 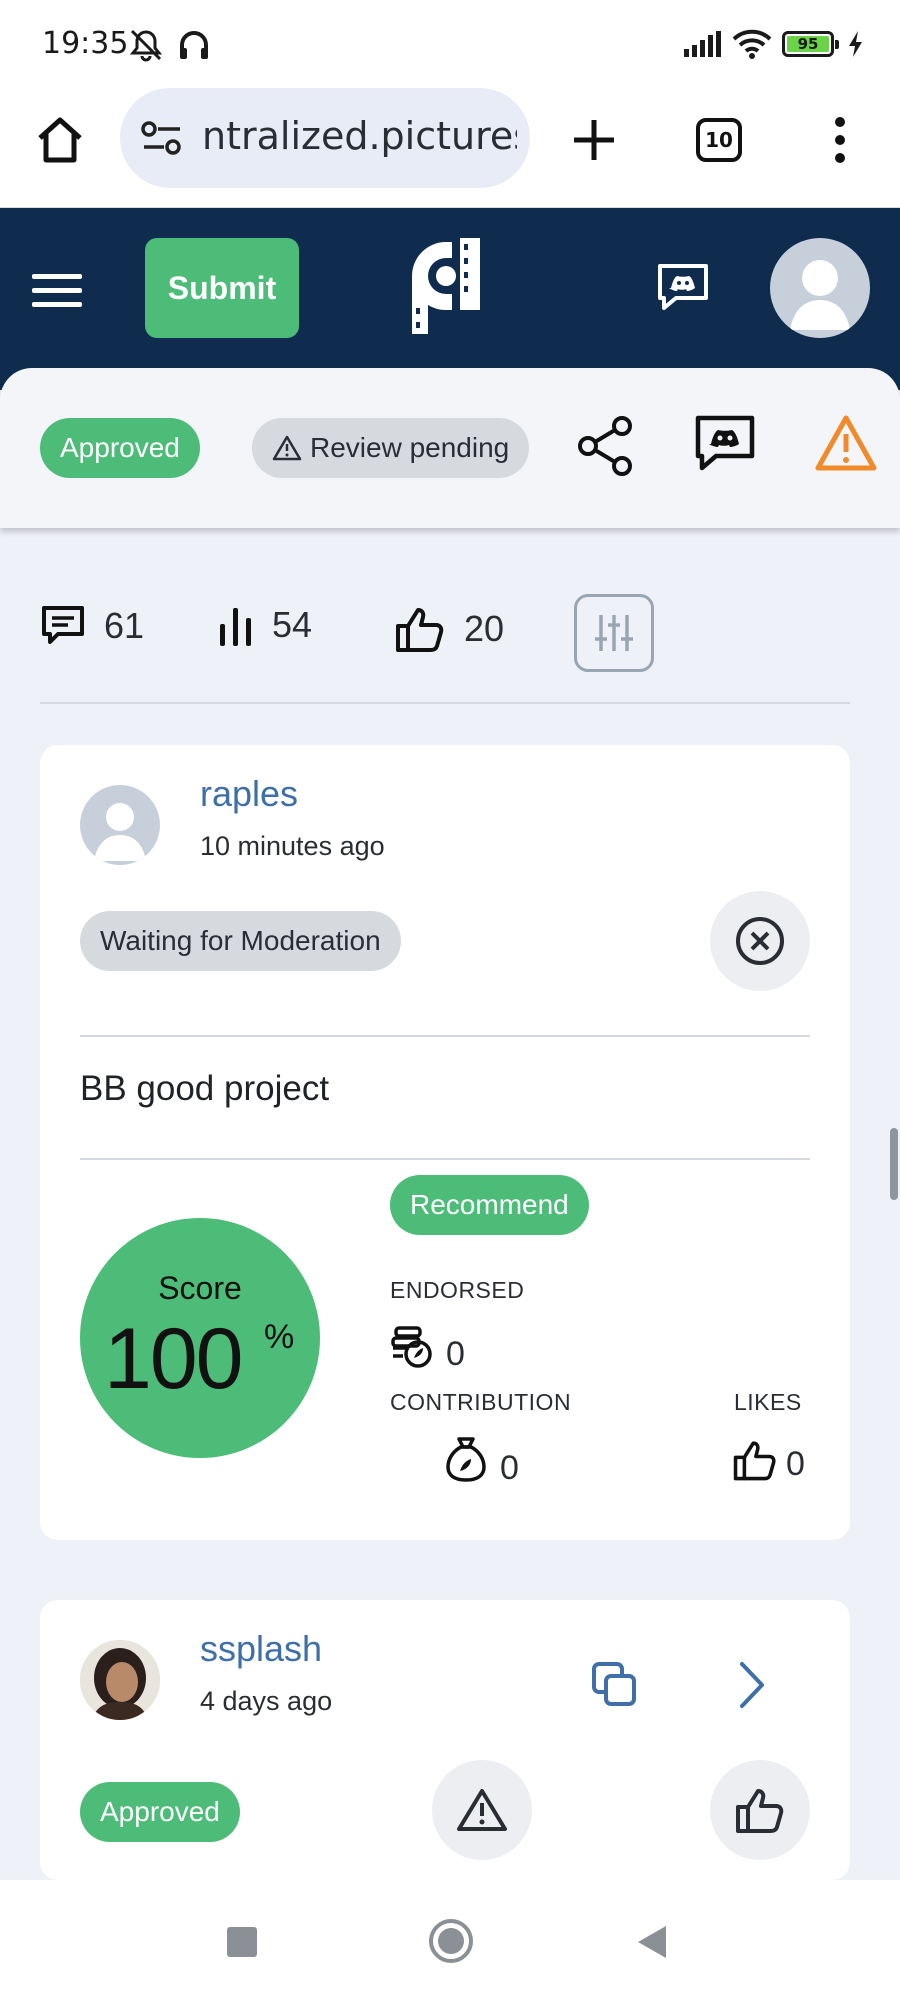 I want to click on user-avatar, so click(x=820, y=288).